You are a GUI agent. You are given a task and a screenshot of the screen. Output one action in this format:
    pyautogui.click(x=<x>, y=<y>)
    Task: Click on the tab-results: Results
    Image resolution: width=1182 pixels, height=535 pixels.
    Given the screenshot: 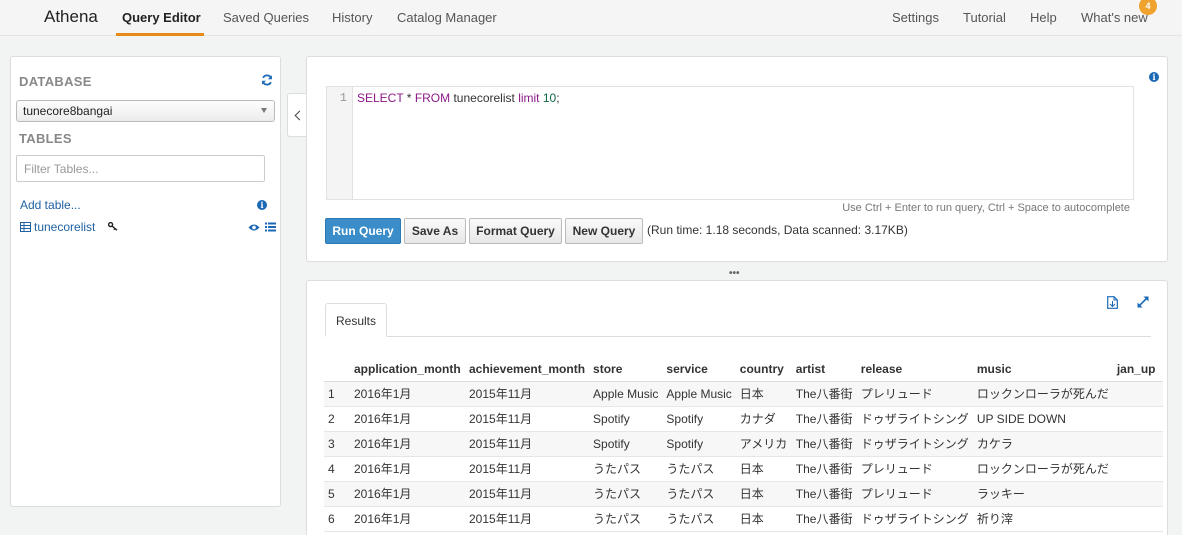 What is the action you would take?
    pyautogui.click(x=356, y=320)
    